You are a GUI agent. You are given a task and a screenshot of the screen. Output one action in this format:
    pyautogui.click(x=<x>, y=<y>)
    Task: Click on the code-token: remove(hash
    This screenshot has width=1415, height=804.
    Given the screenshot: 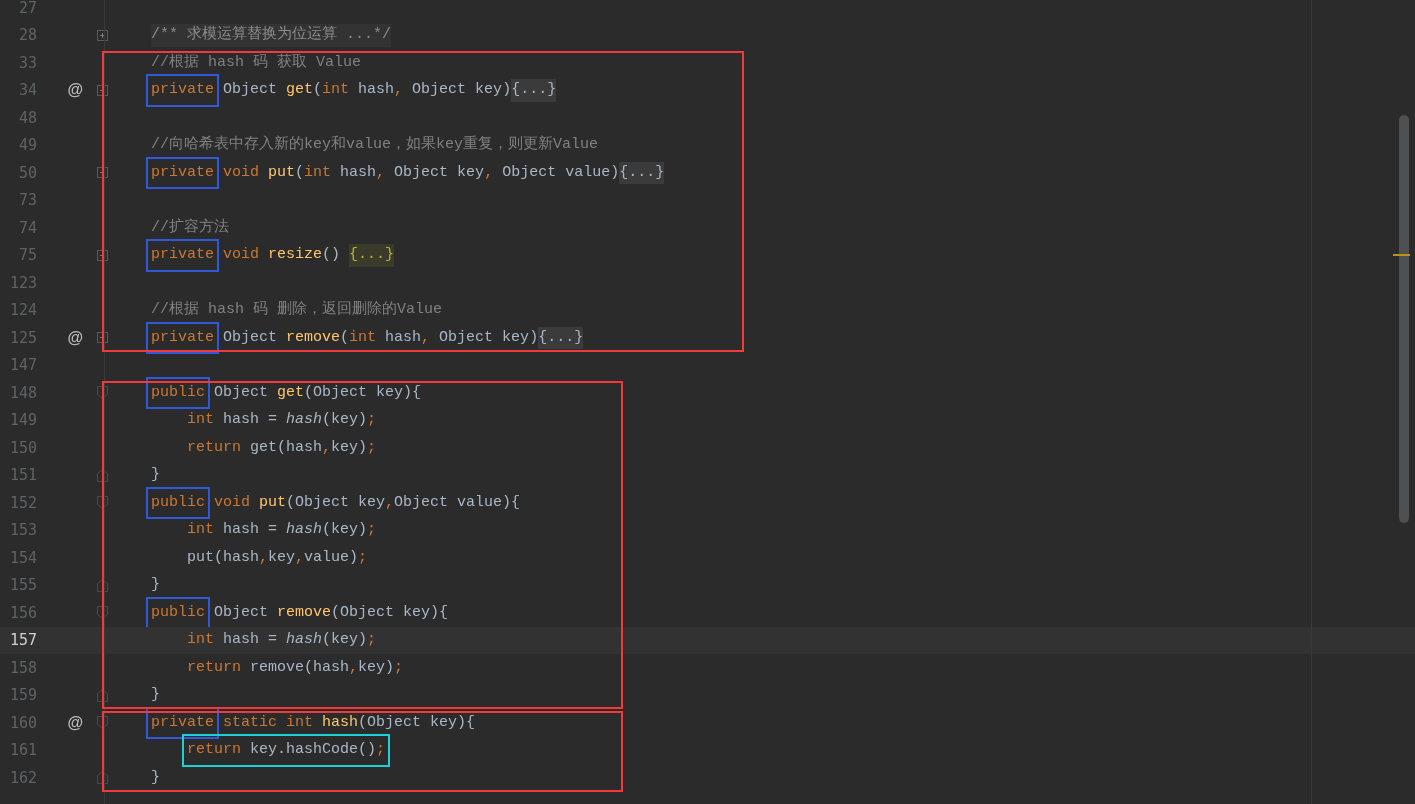 What is the action you would take?
    pyautogui.click(x=299, y=667)
    